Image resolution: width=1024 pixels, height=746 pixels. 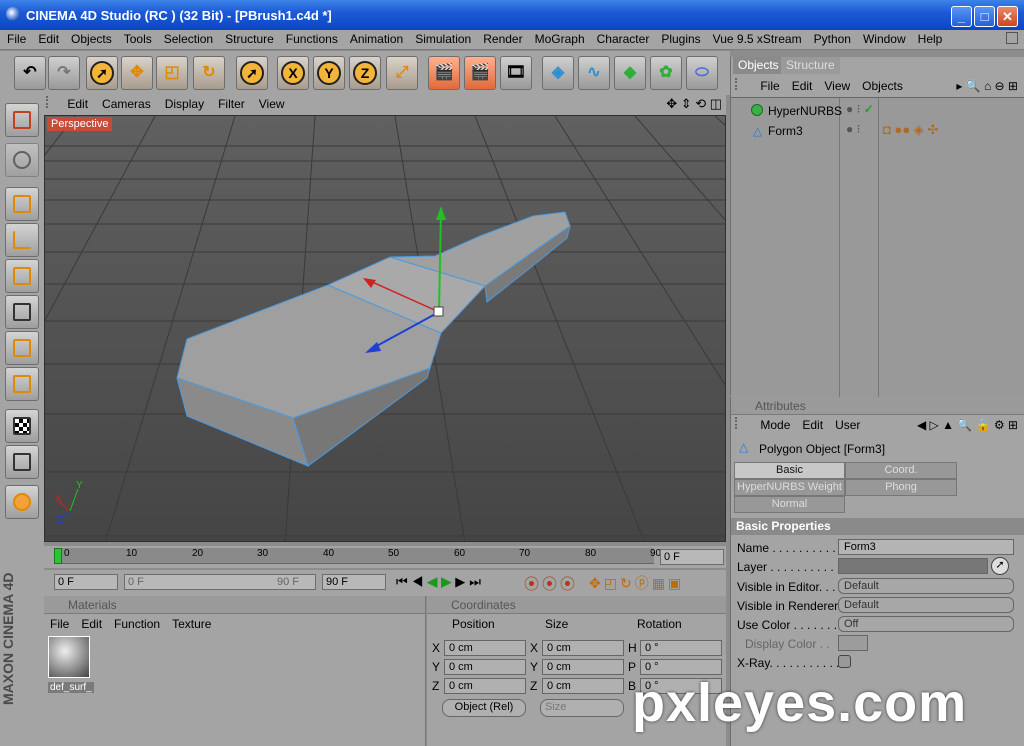 I want to click on attributes-nav-icons: ◀ ▷ ▲ 🔍 🔒 ⚙ ⊞, so click(x=967, y=425).